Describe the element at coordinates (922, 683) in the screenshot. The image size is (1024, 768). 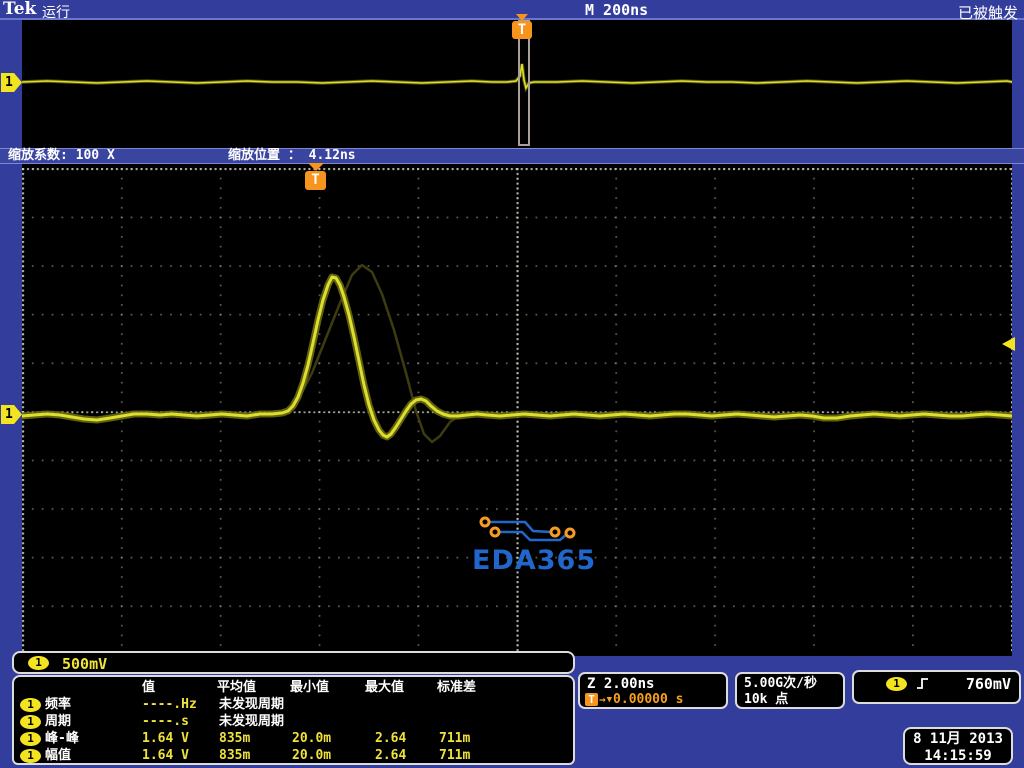
I see `rising-edge-icon` at that location.